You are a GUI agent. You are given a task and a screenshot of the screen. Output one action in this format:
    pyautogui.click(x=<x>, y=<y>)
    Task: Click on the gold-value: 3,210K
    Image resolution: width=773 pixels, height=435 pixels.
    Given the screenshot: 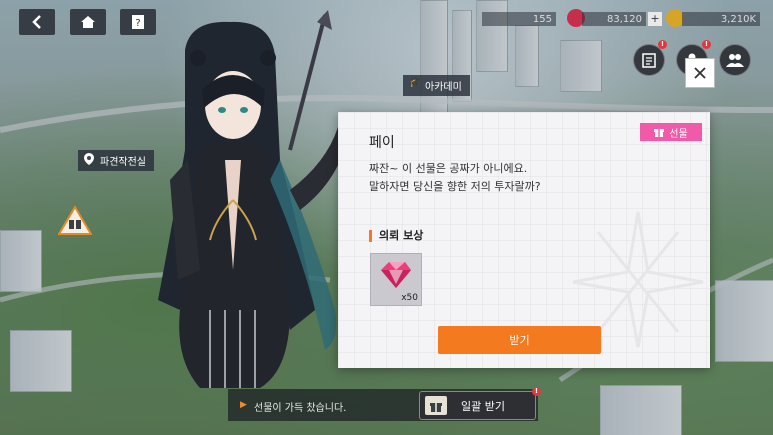 What is the action you would take?
    pyautogui.click(x=738, y=19)
    